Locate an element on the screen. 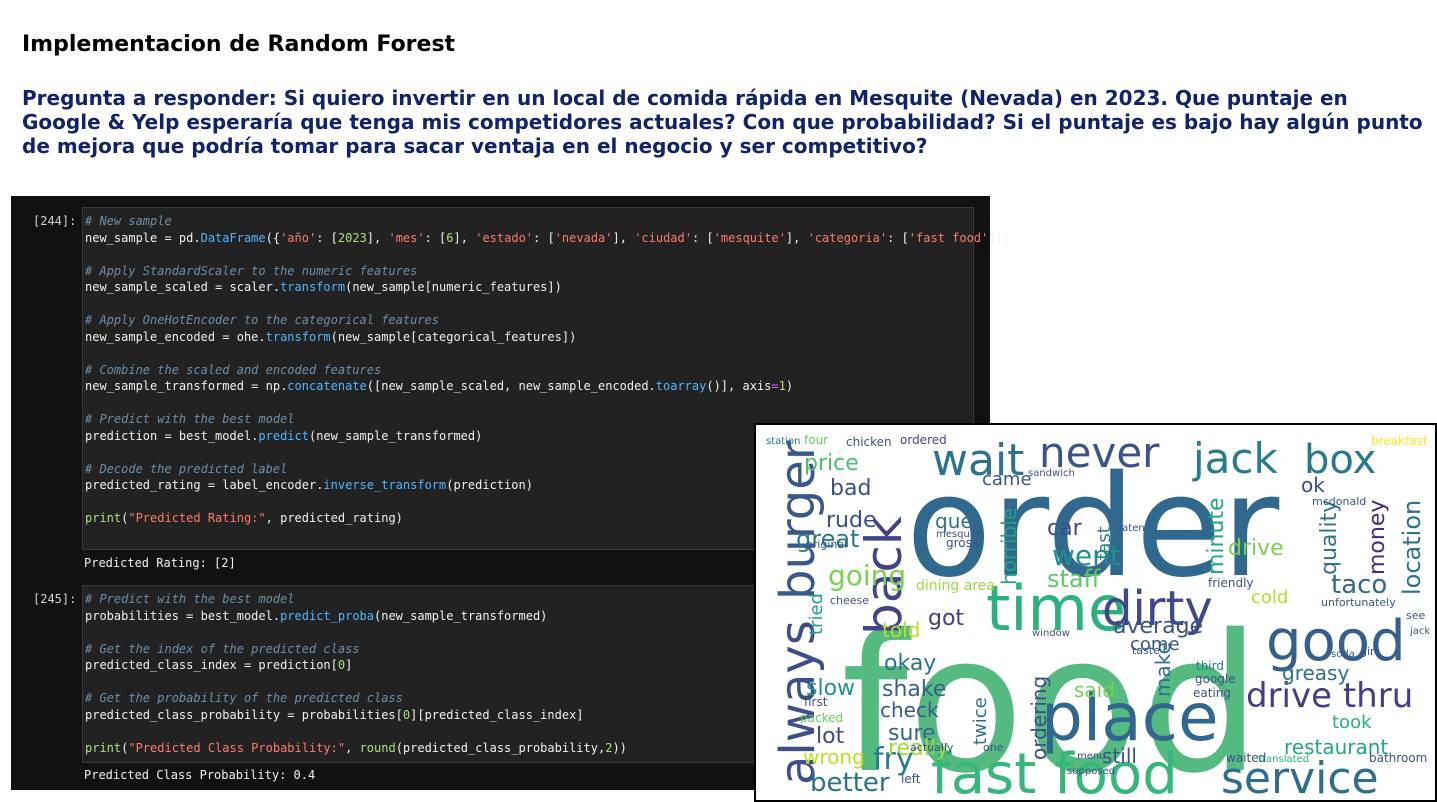 This screenshot has height=802, width=1437. word-cloud-word: left is located at coordinates (911, 779).